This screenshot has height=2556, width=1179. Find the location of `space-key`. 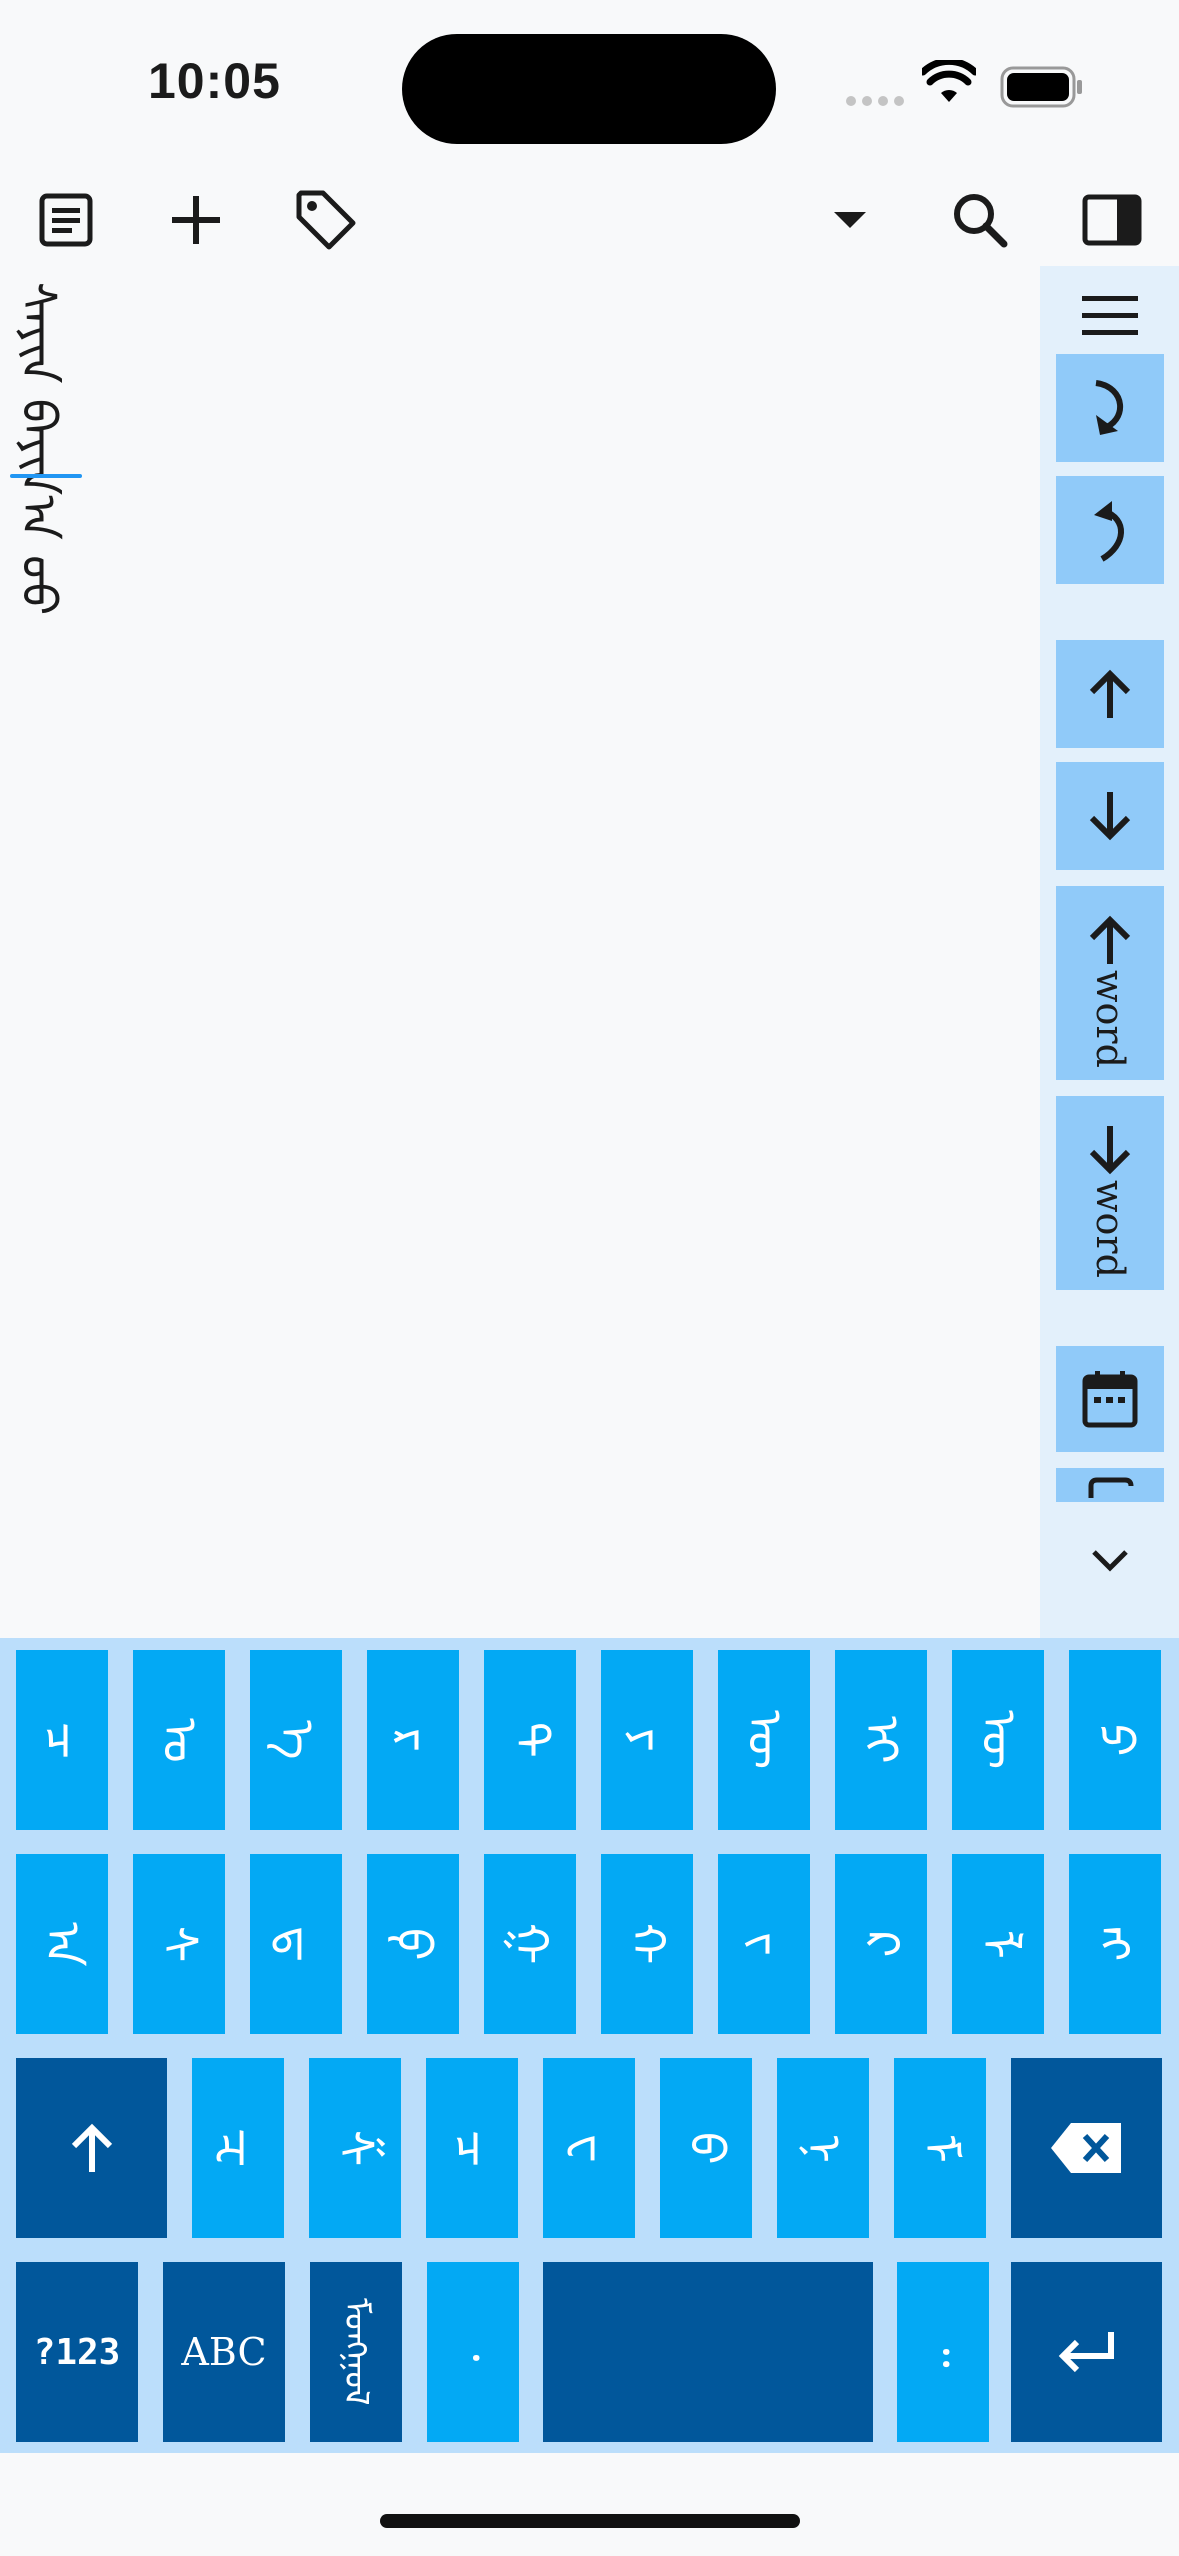

space-key is located at coordinates (708, 2352).